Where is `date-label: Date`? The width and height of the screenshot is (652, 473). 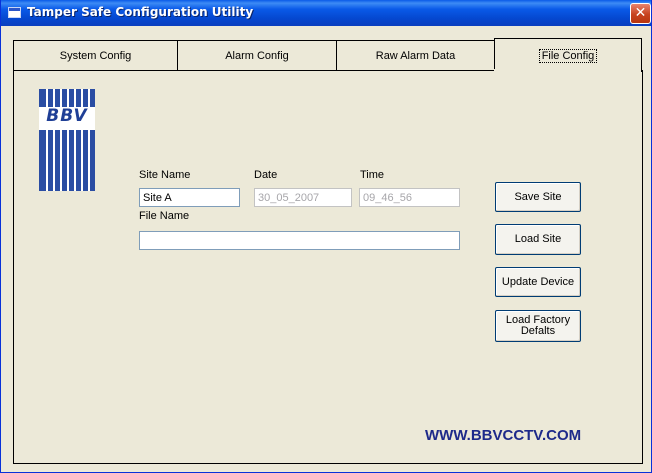 date-label: Date is located at coordinates (266, 175).